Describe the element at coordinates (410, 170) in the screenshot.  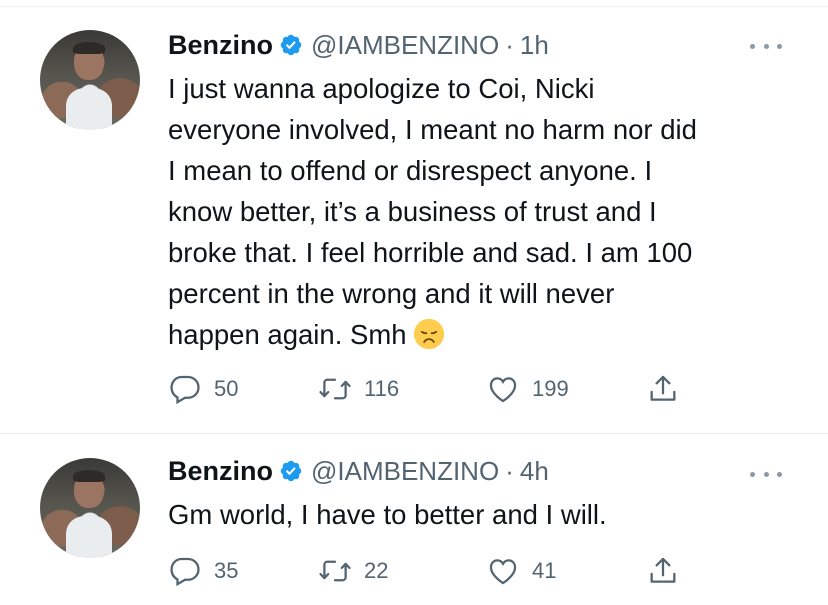
I see `tweet-text-line: I mean to offend or disrespect anyone. I` at that location.